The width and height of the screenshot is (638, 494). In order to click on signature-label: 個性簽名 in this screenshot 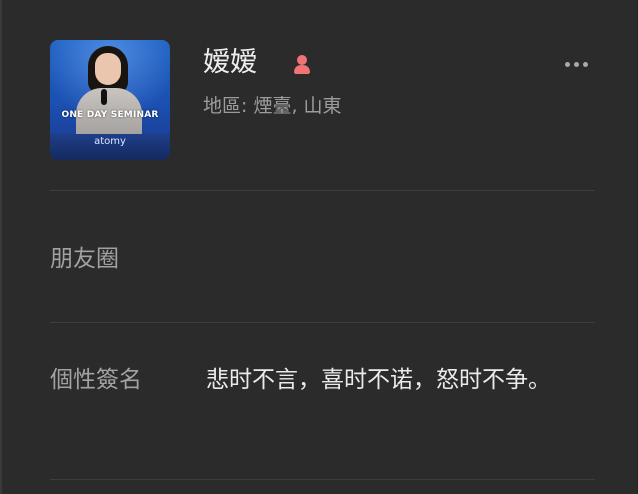, I will do `click(96, 380)`.